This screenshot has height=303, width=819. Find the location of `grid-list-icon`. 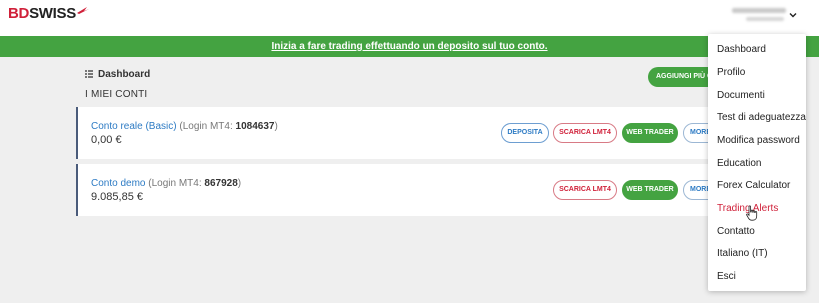

grid-list-icon is located at coordinates (89, 74).